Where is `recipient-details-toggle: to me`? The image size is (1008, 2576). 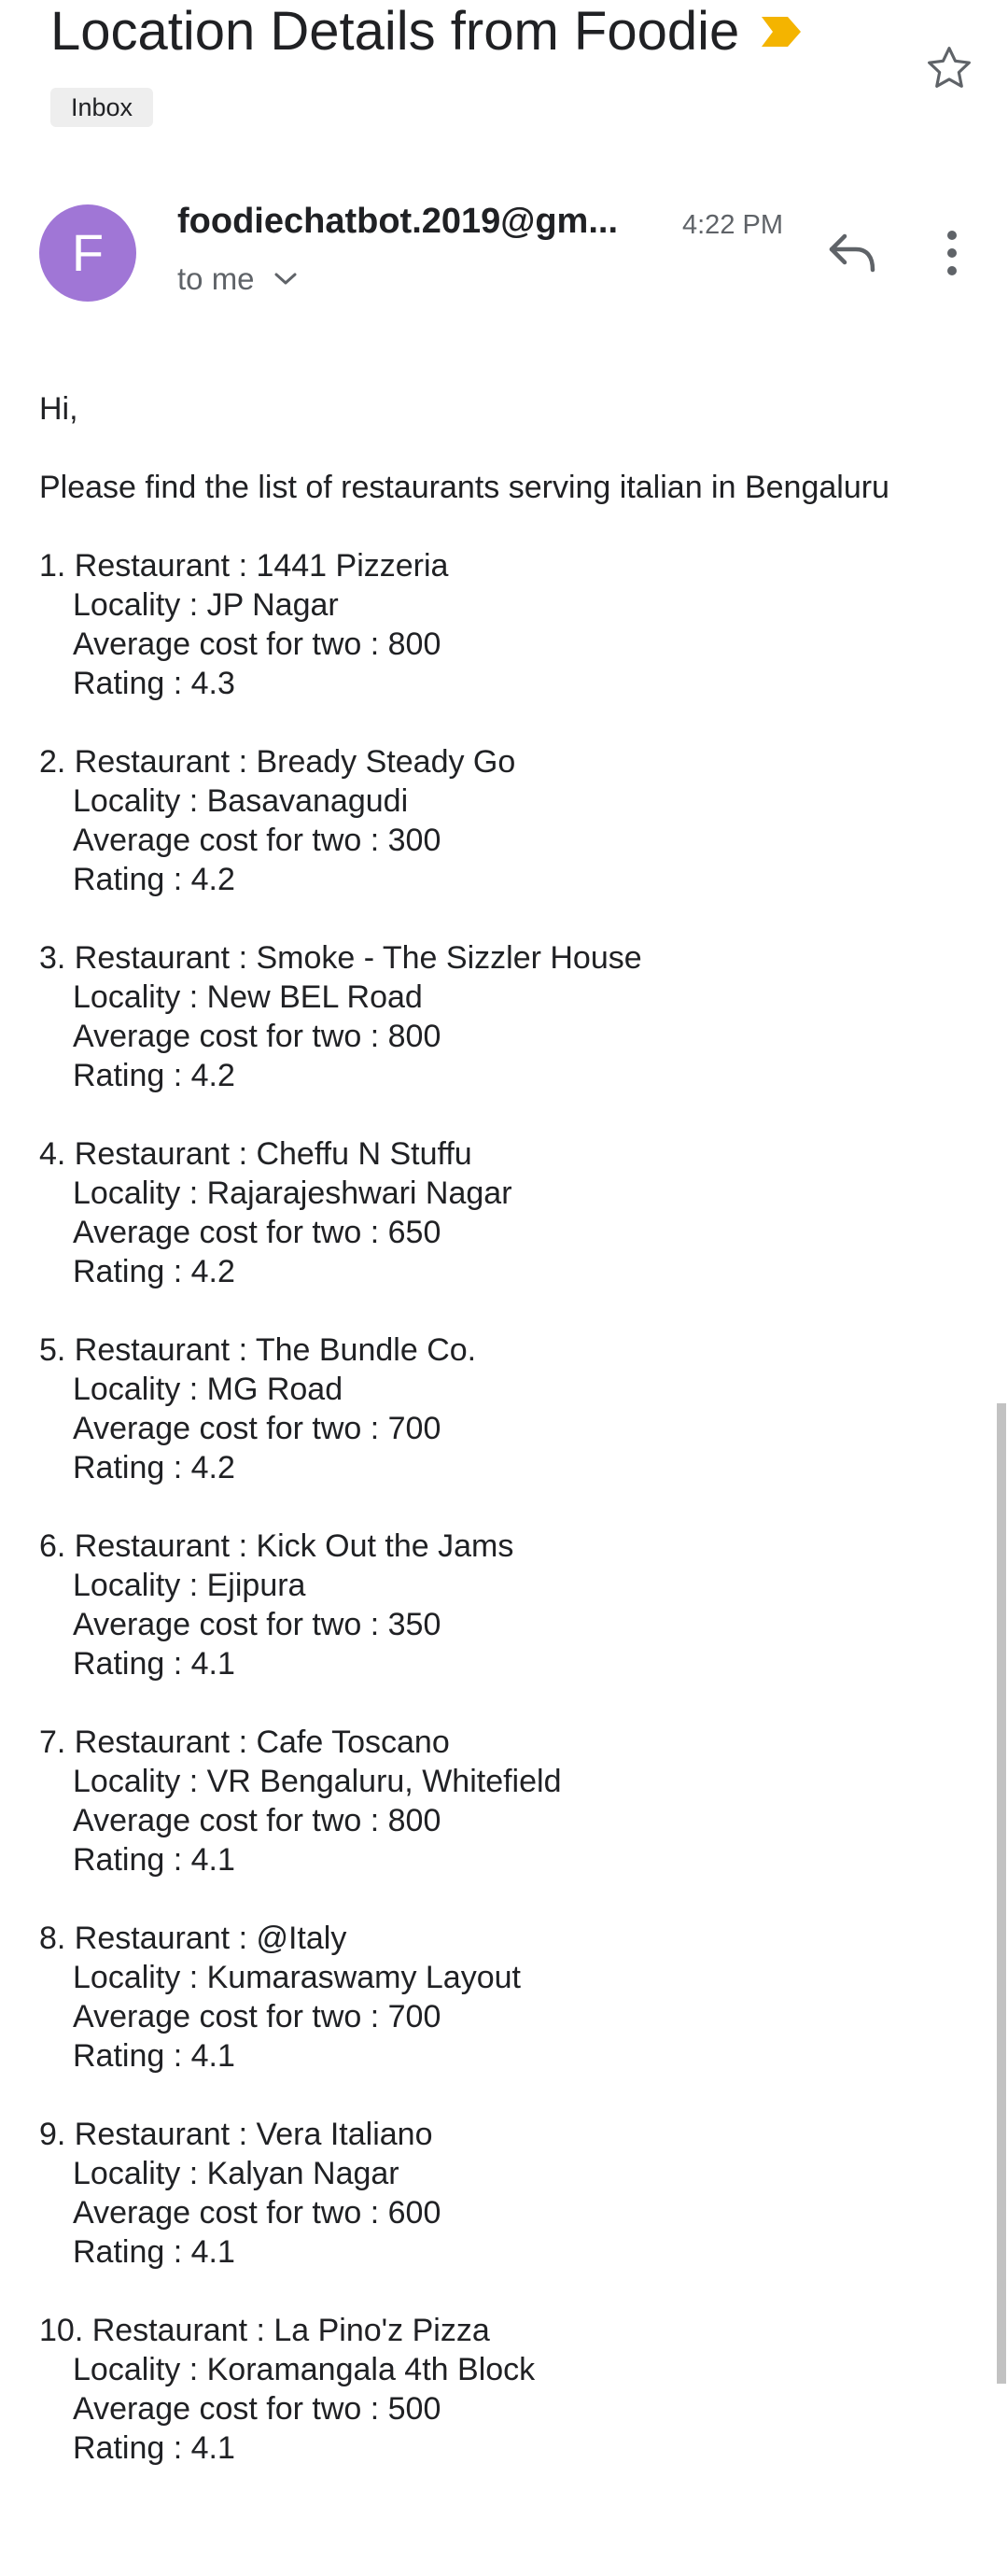 recipient-details-toggle: to me is located at coordinates (237, 279).